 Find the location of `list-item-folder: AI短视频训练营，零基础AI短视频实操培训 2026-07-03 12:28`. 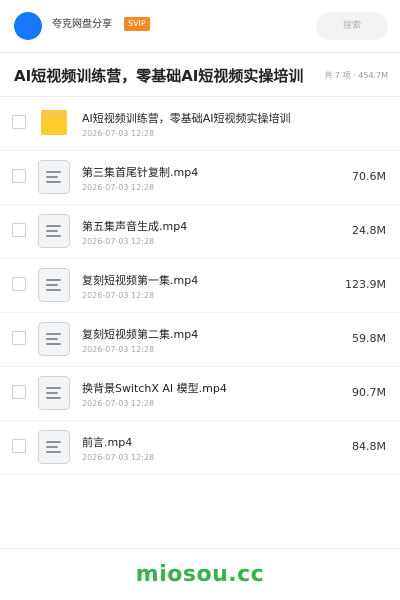

list-item-folder: AI短视频训练营，零基础AI短视频实操培训 2026-07-03 12:28 is located at coordinates (200, 124).